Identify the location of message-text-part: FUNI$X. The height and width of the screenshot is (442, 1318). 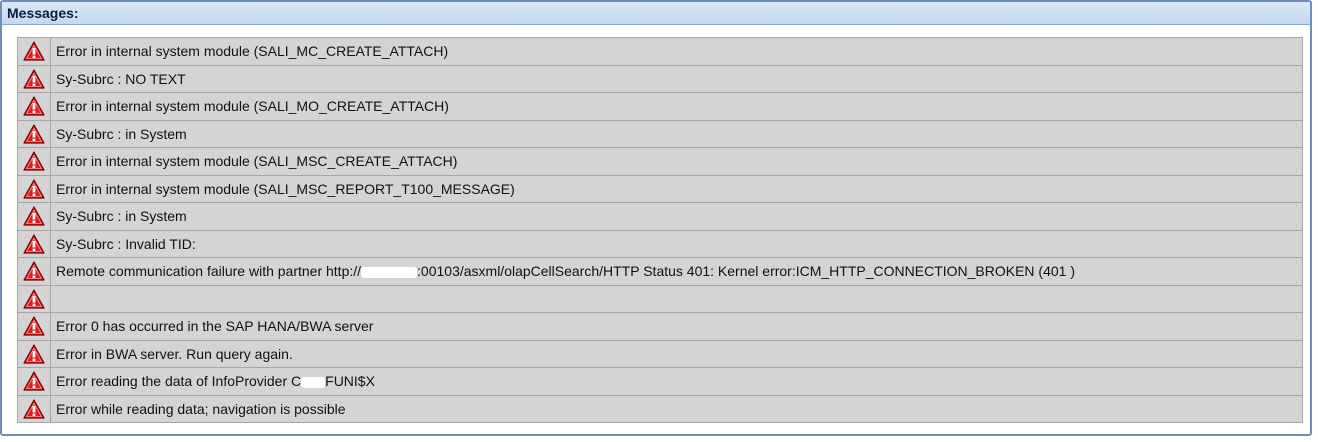
(350, 381).